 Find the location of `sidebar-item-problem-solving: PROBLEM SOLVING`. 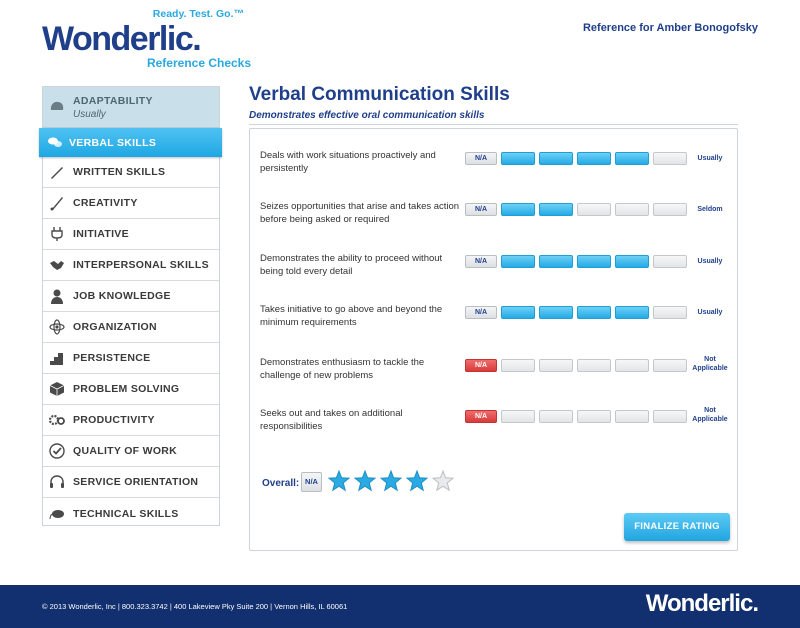

sidebar-item-problem-solving: PROBLEM SOLVING is located at coordinates (131, 389).